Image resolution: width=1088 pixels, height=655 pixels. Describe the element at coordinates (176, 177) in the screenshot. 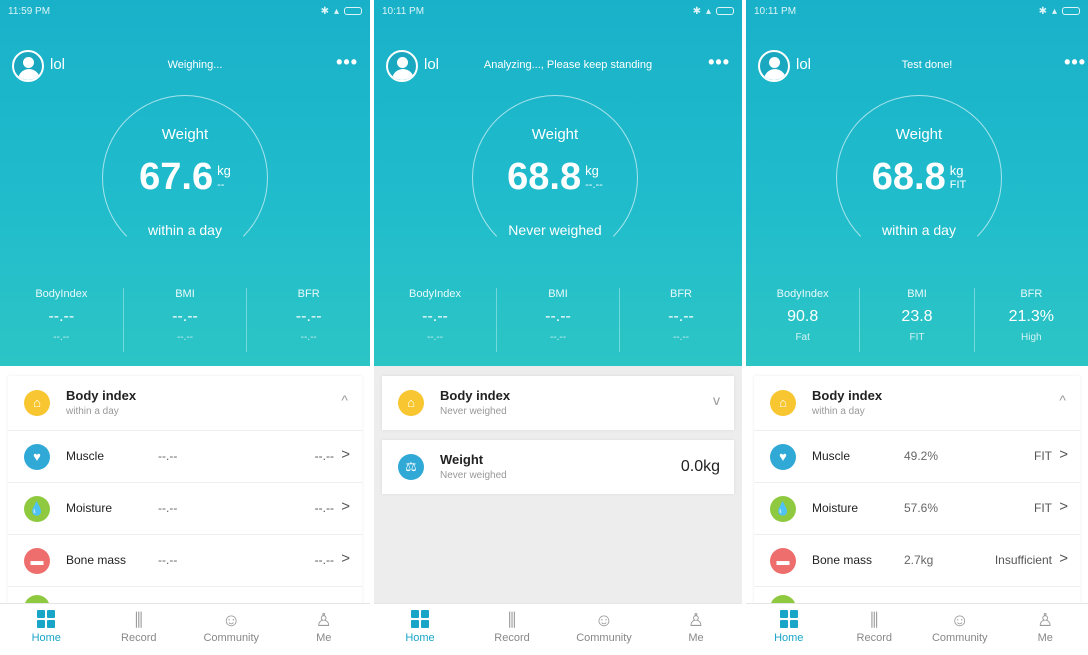

I see `weight-number: 67.6` at that location.